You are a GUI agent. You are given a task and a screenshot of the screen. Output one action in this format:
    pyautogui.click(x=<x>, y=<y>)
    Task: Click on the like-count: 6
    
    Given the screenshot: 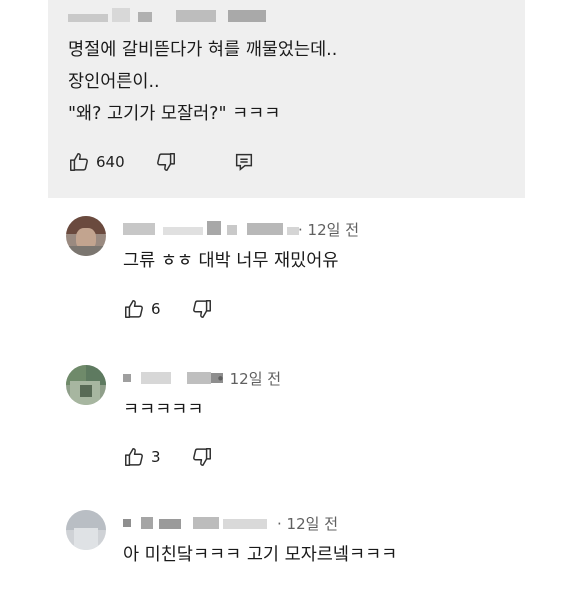 What is the action you would take?
    pyautogui.click(x=156, y=309)
    